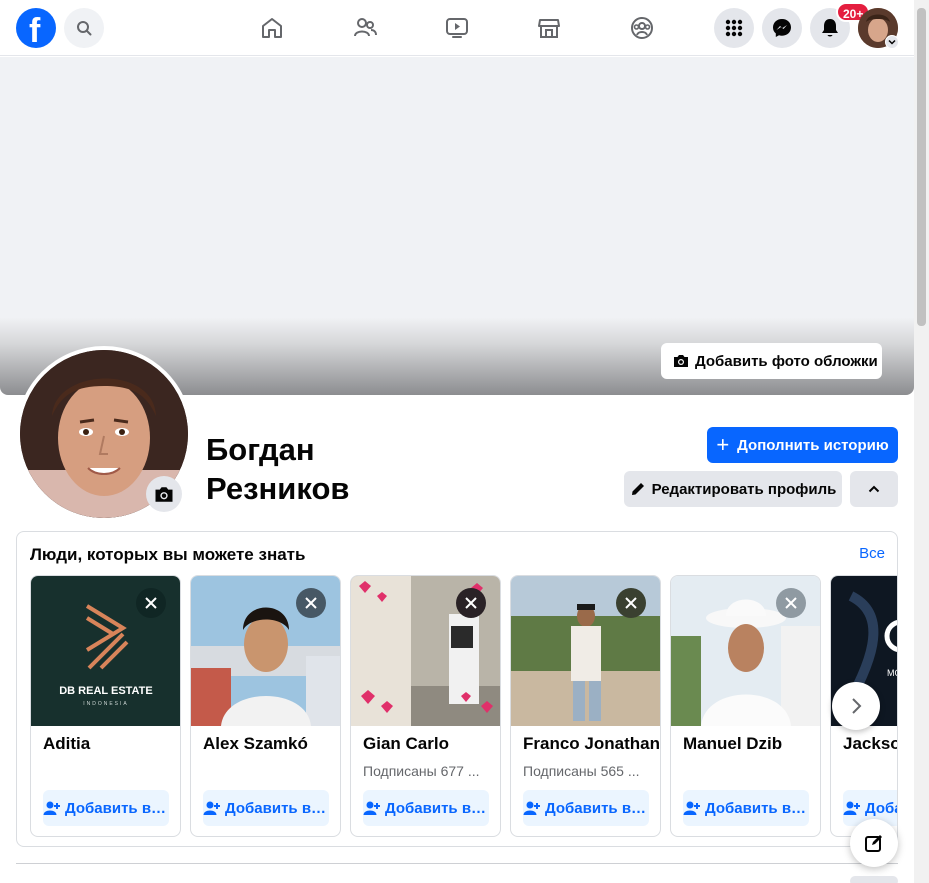 This screenshot has height=883, width=929. I want to click on add-to-story-button: + Дополнить историю, so click(802, 445).